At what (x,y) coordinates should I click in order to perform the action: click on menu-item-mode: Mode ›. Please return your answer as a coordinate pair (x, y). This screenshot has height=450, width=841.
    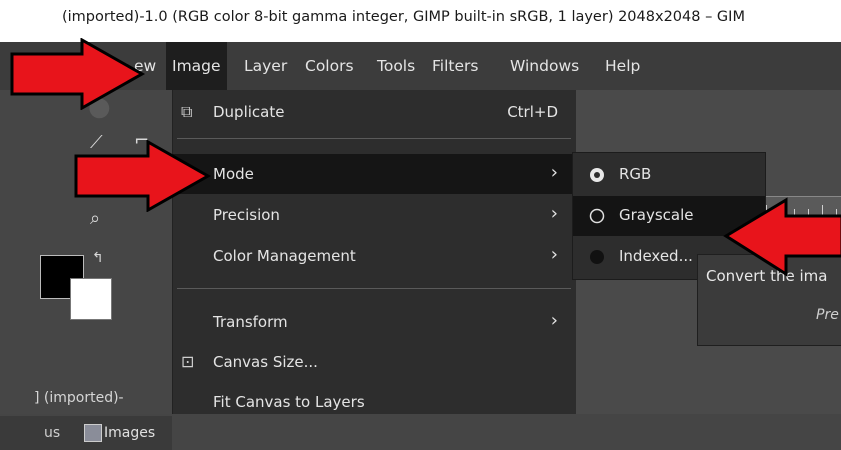
    Looking at the image, I should click on (374, 174).